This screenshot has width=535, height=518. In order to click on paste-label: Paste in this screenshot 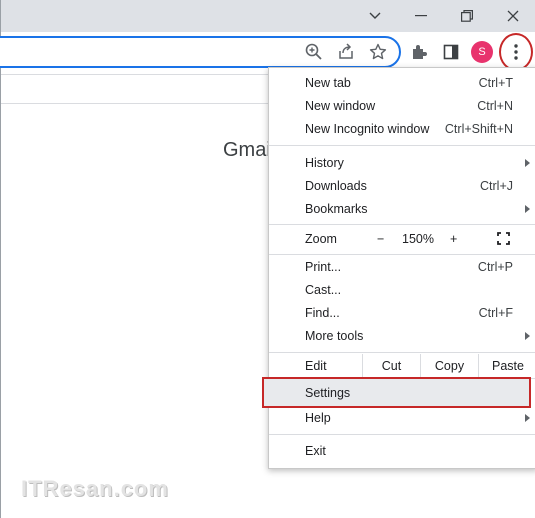, I will do `click(508, 366)`.